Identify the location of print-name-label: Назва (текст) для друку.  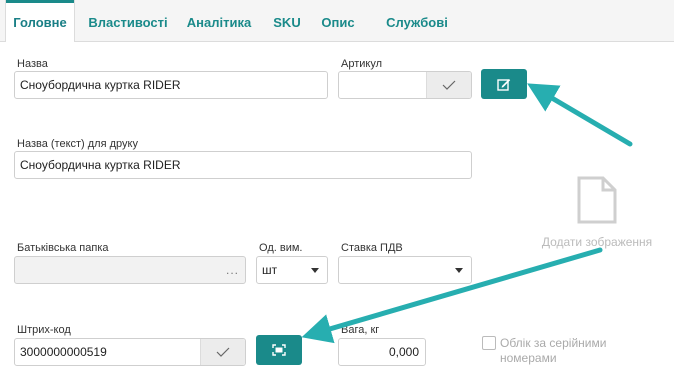
(77, 144).